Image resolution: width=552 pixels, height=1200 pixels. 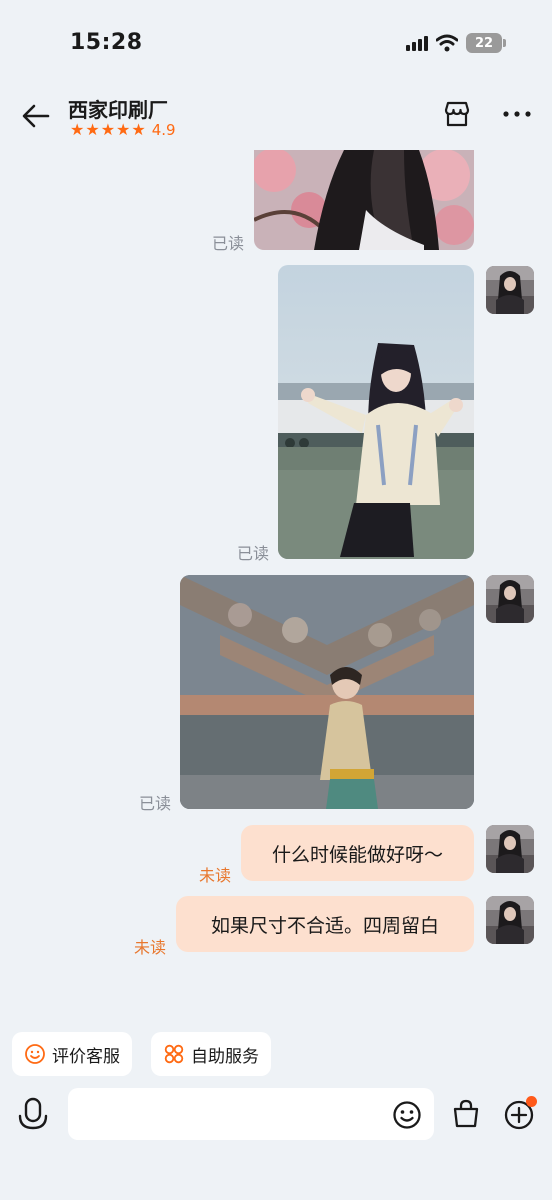 What do you see at coordinates (457, 114) in the screenshot?
I see `store-icon` at bounding box center [457, 114].